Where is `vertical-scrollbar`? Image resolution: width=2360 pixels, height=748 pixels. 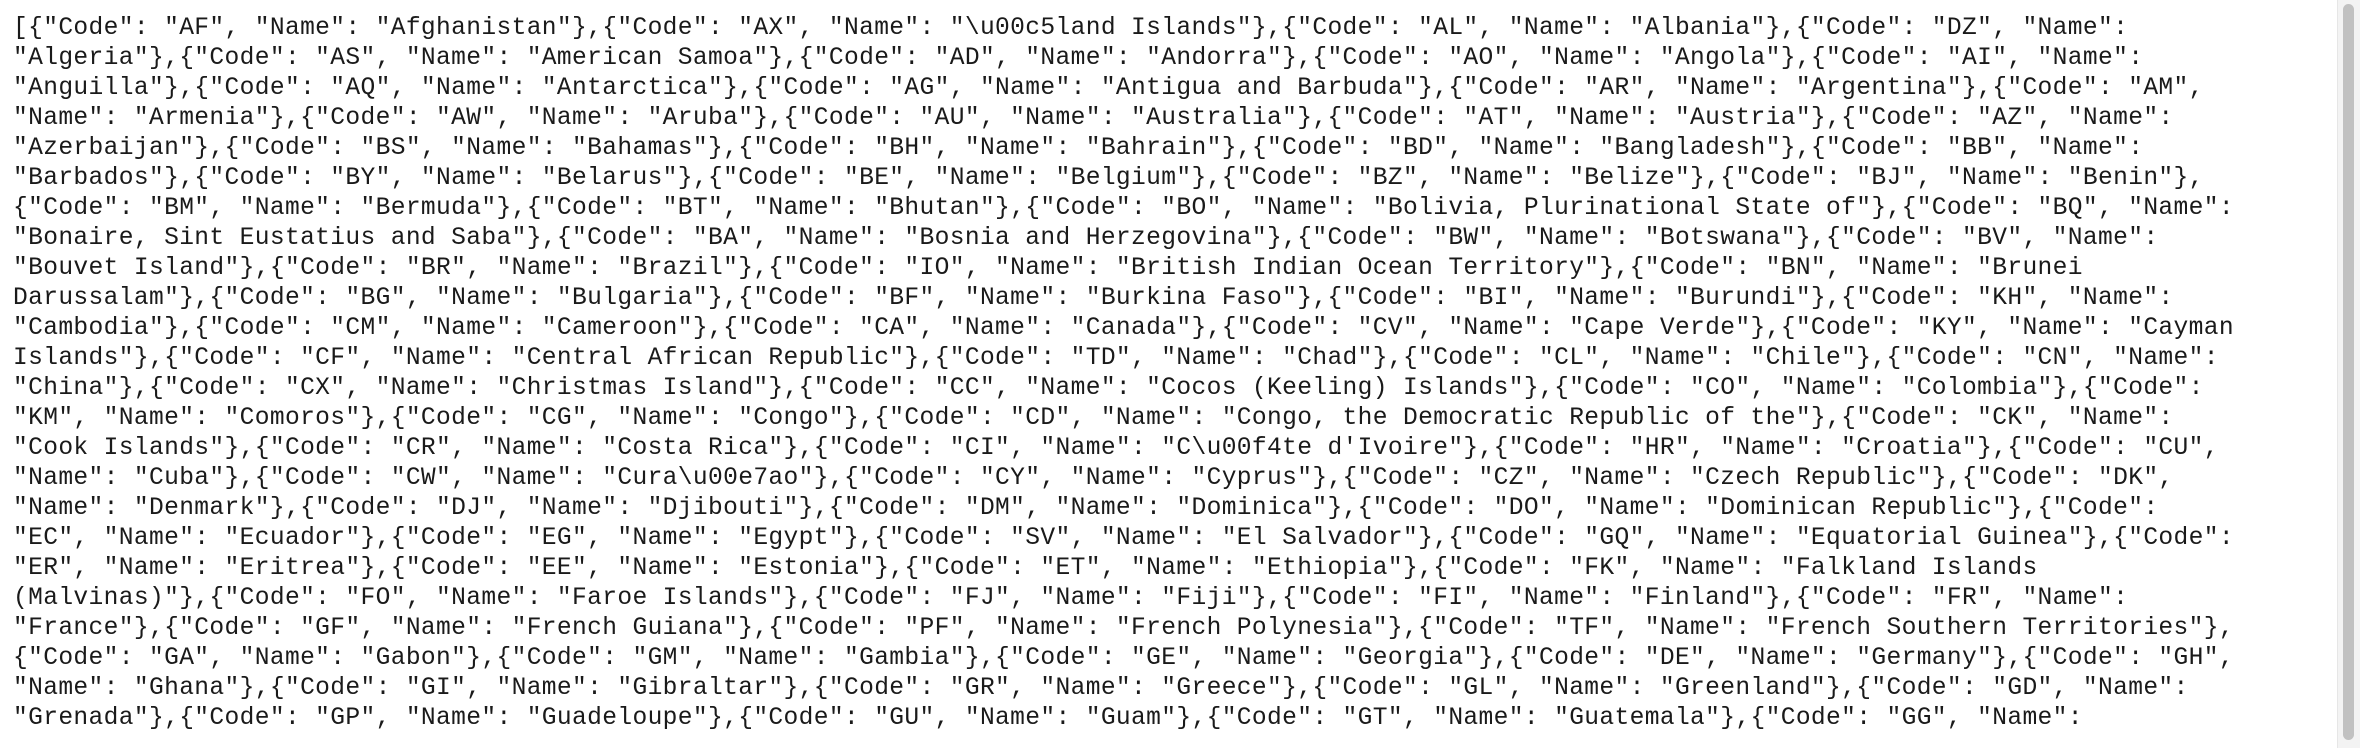 vertical-scrollbar is located at coordinates (2348, 374).